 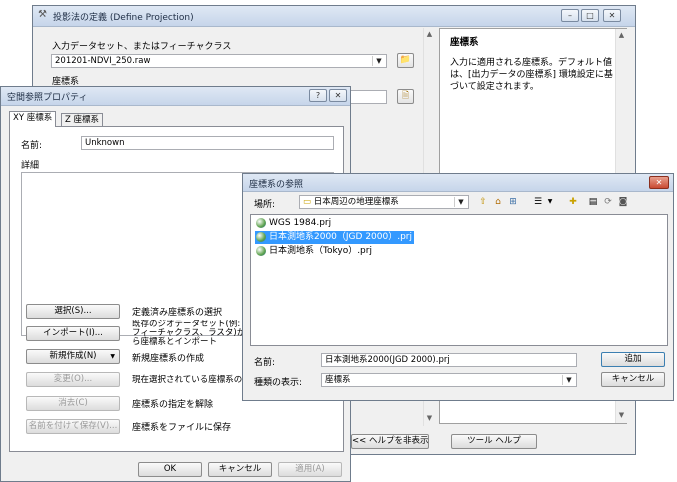 What do you see at coordinates (142, 47) in the screenshot?
I see `input-dataset-label: 入力データセット、またはフィーチャクラス` at bounding box center [142, 47].